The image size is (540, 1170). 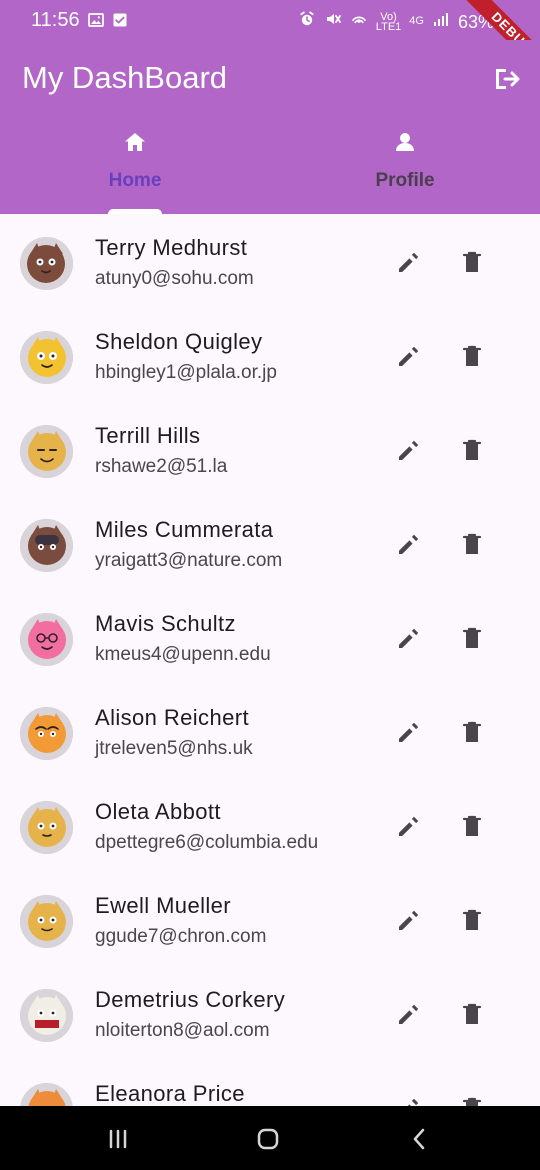 What do you see at coordinates (270, 1013) in the screenshot?
I see `user-row: Demetrius Corkery nloiterton8@aol.com` at bounding box center [270, 1013].